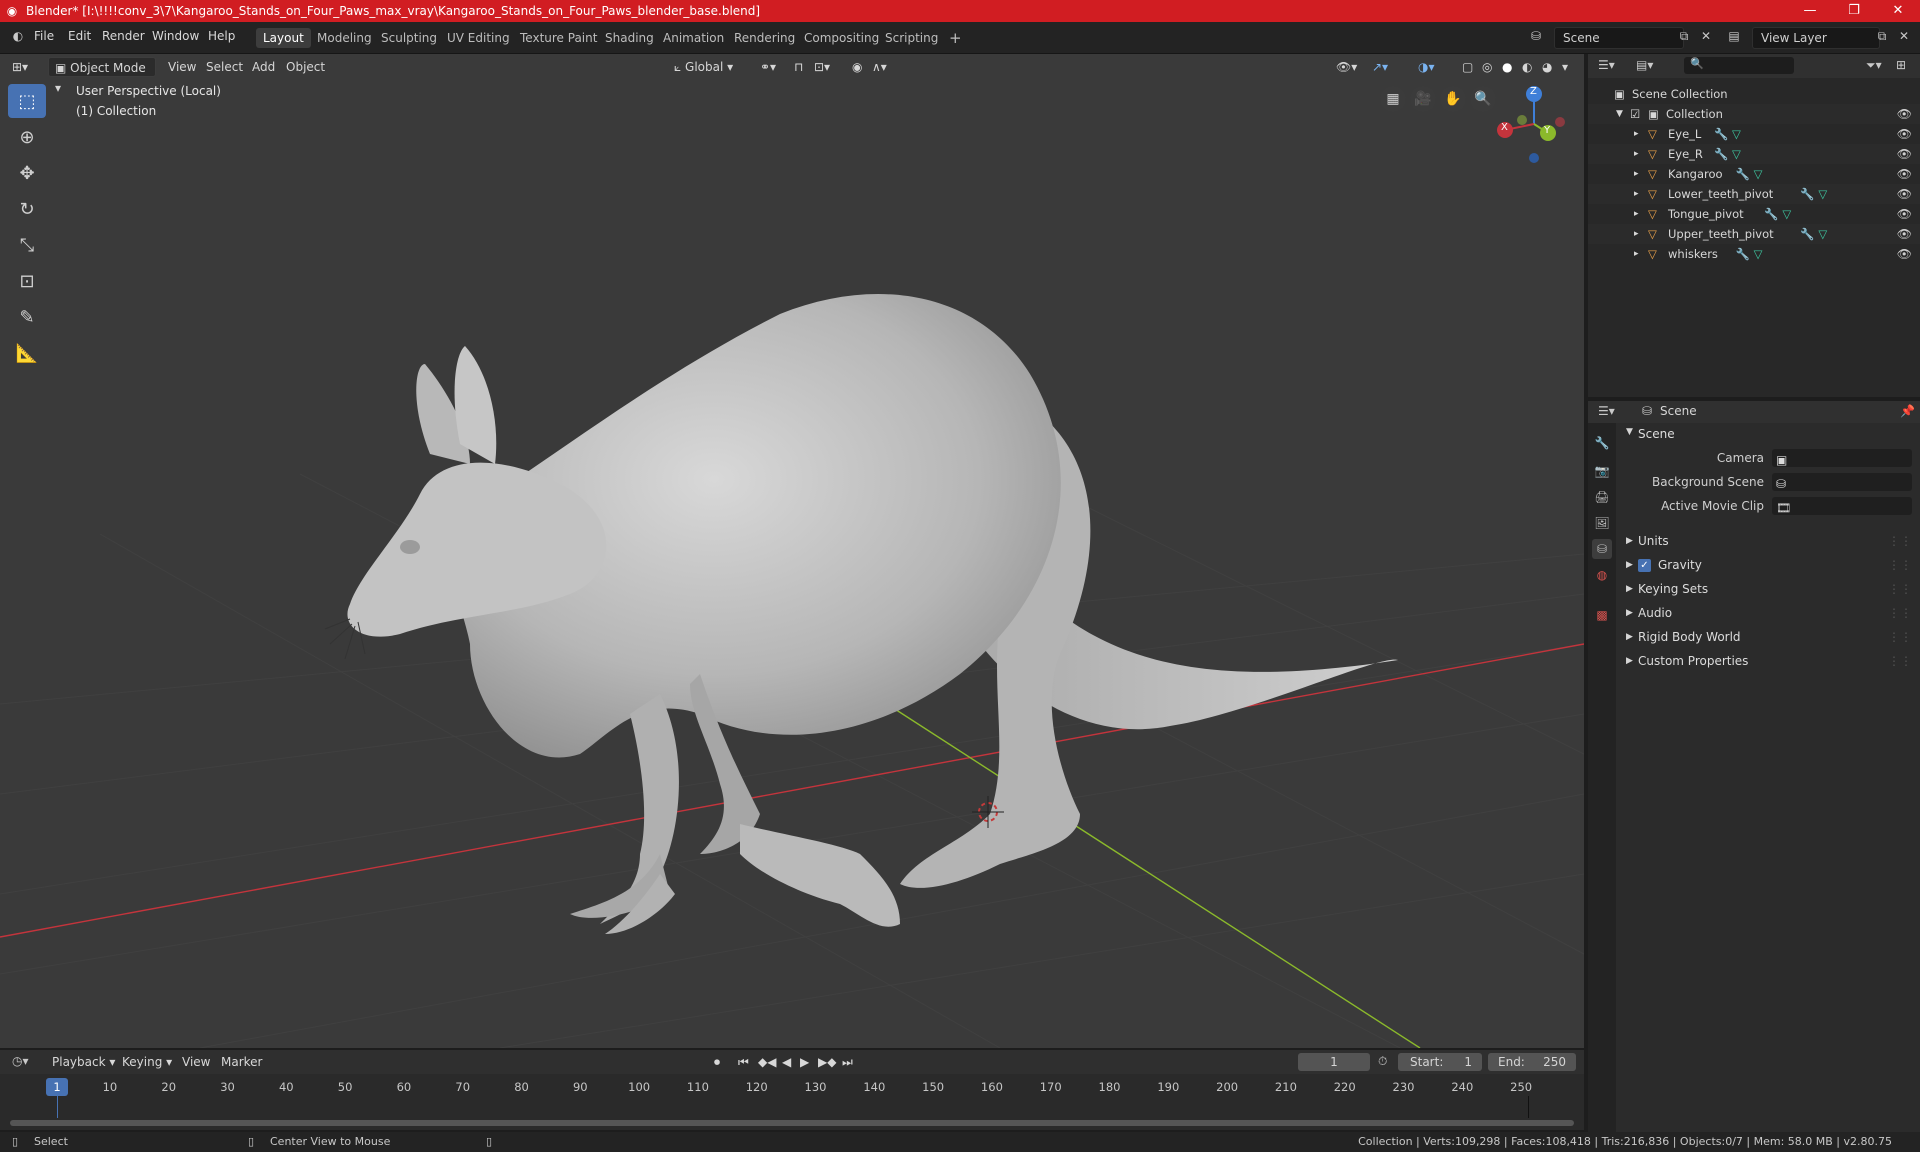  What do you see at coordinates (1602, 443) in the screenshot?
I see `tool-tab-icon: 🔧` at bounding box center [1602, 443].